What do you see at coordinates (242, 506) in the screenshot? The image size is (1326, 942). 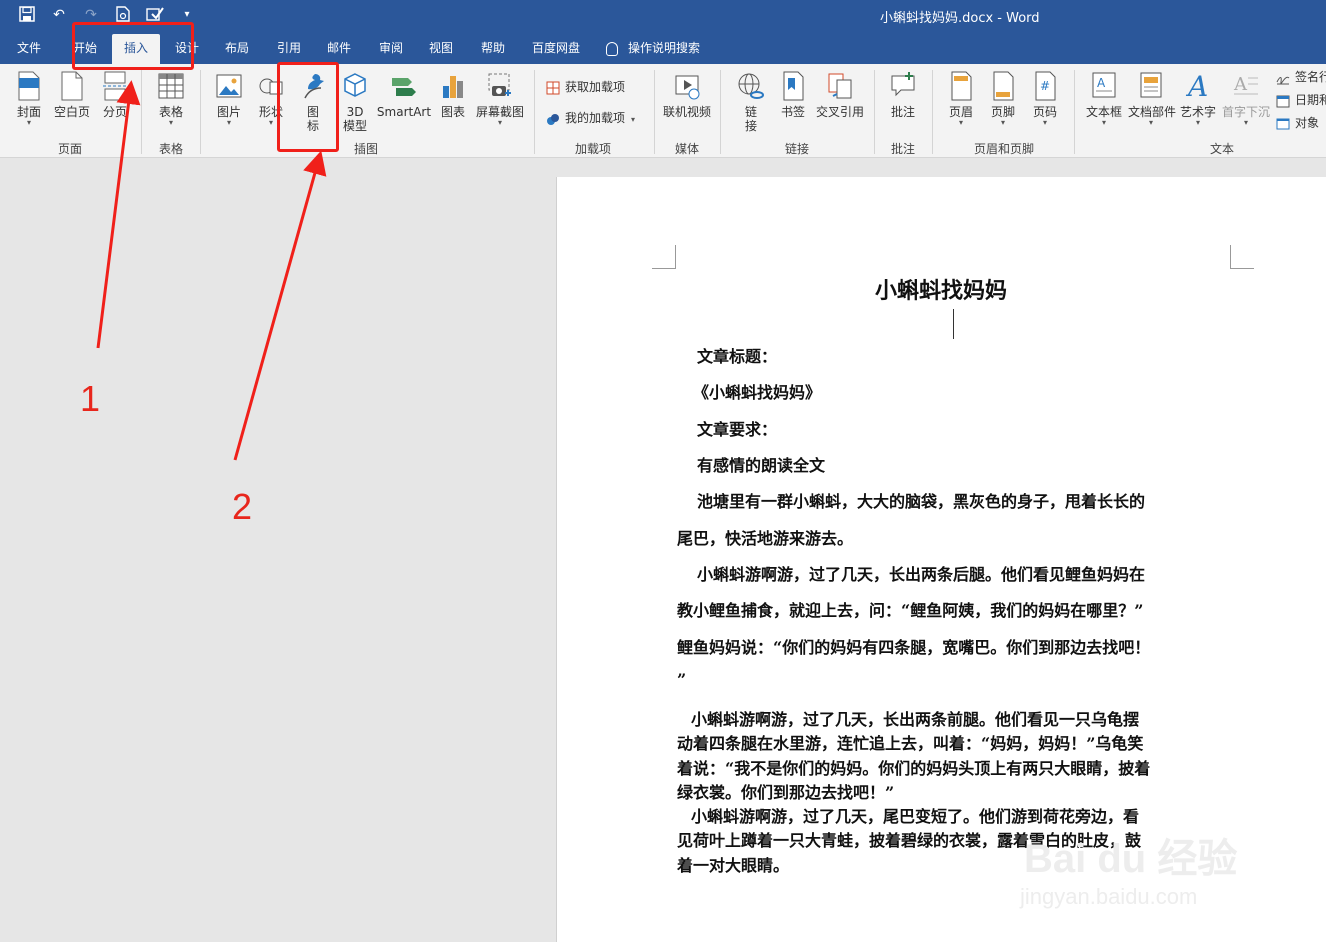 I see `annotation-step-2: 2` at bounding box center [242, 506].